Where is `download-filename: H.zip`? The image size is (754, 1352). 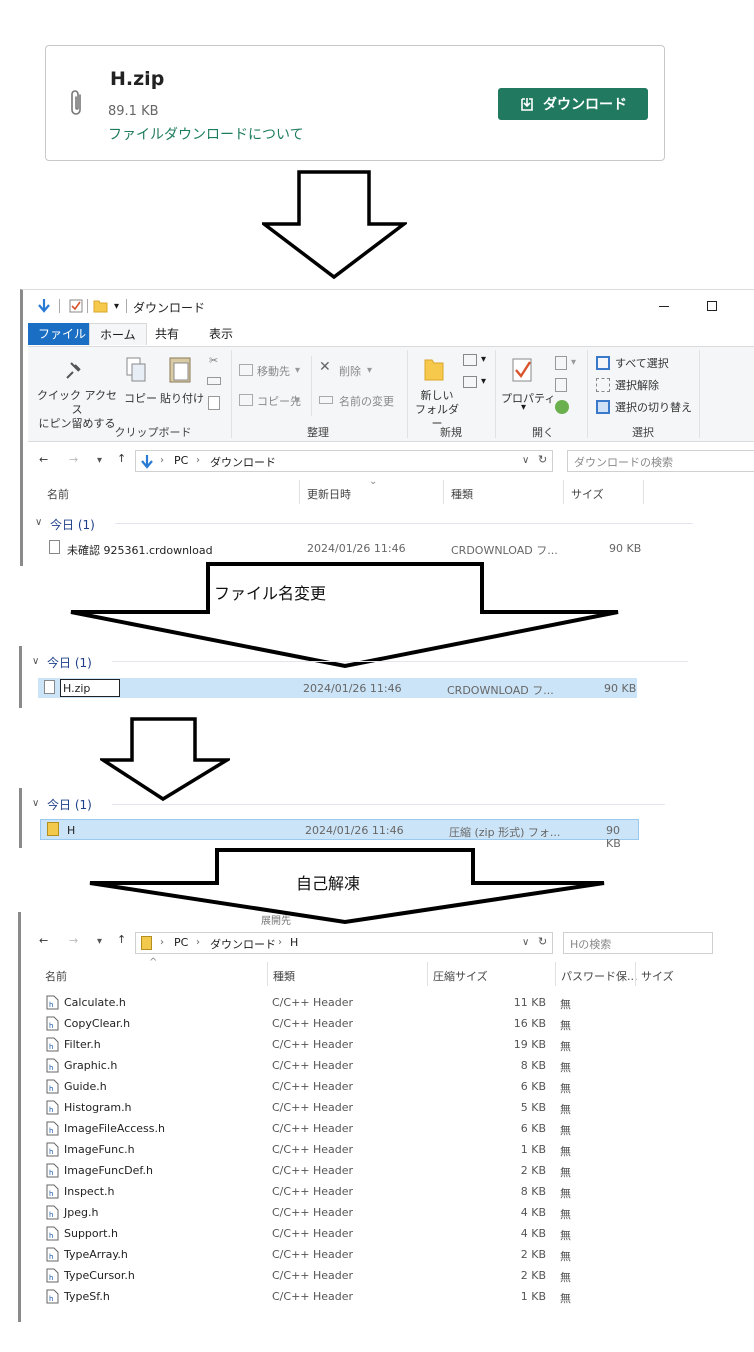
download-filename: H.zip is located at coordinates (137, 79).